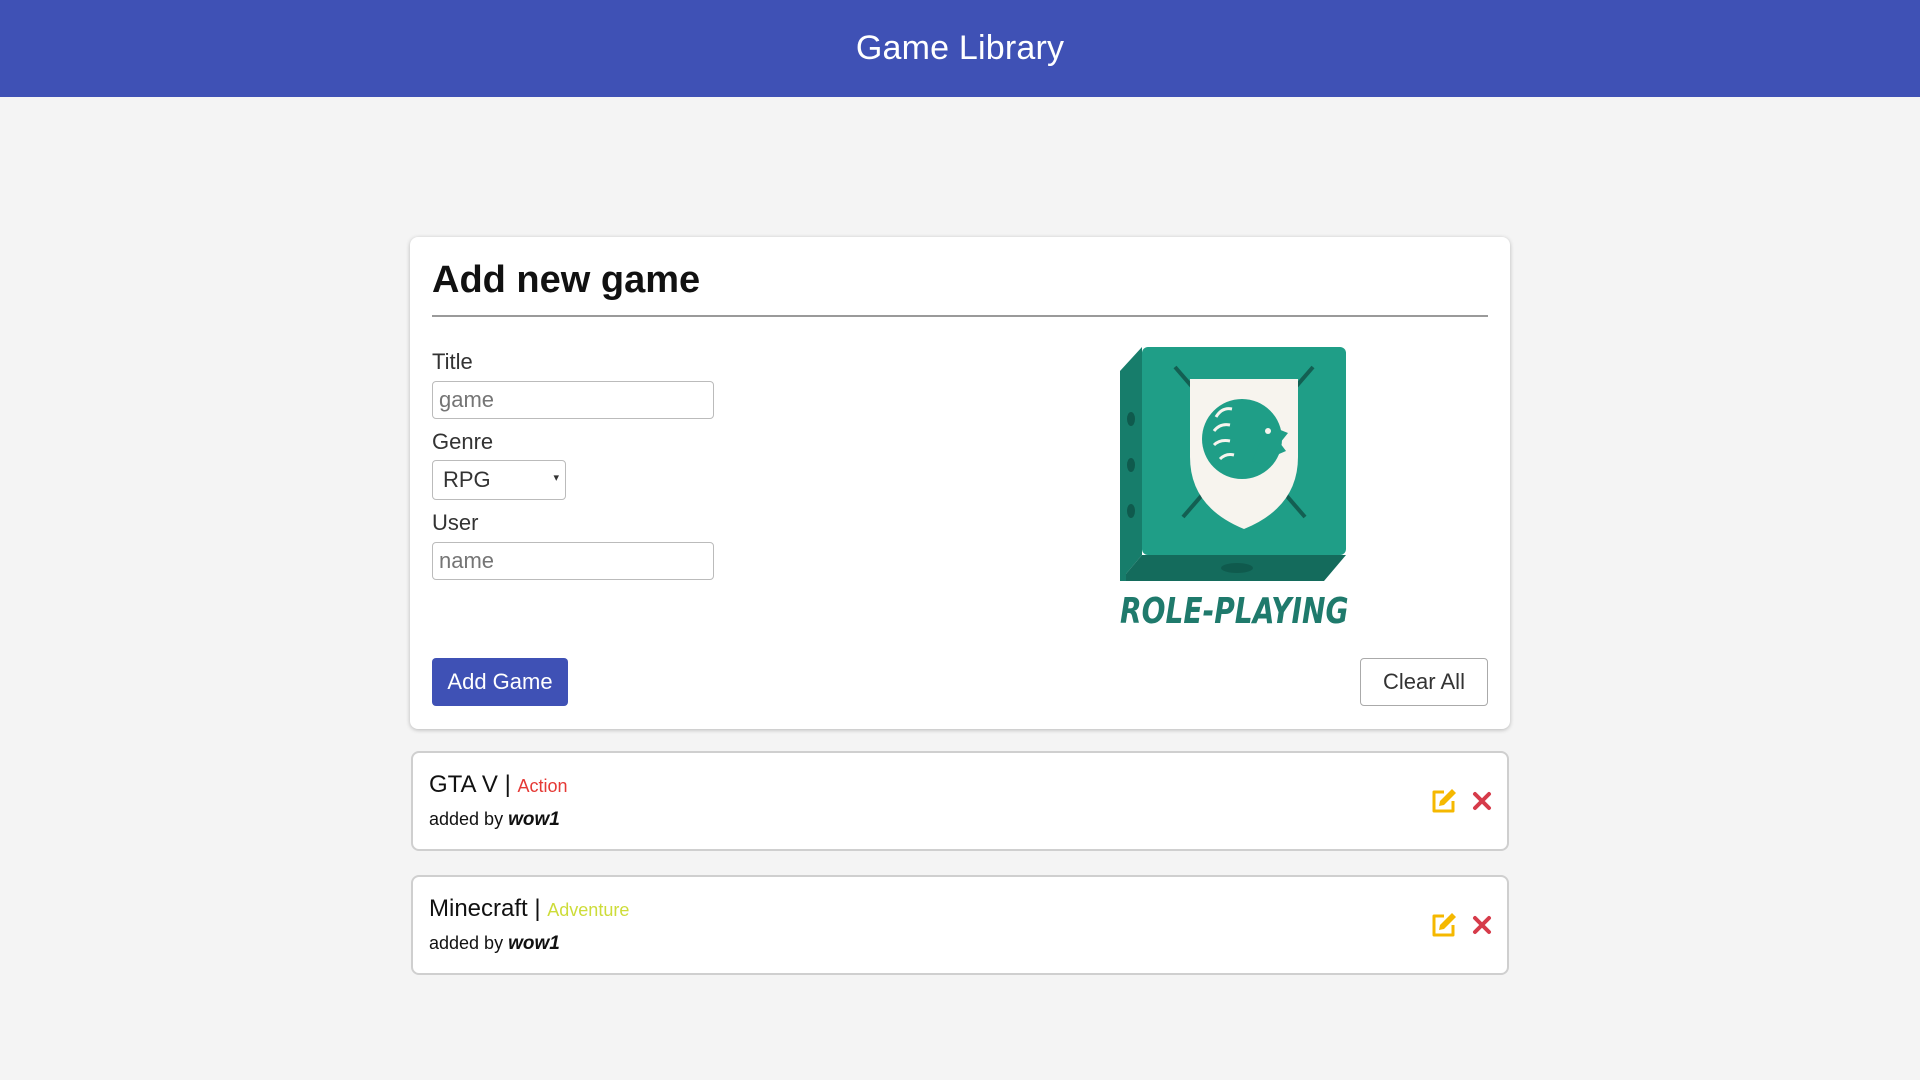  What do you see at coordinates (1233, 464) in the screenshot?
I see `role-playing-dice-icon` at bounding box center [1233, 464].